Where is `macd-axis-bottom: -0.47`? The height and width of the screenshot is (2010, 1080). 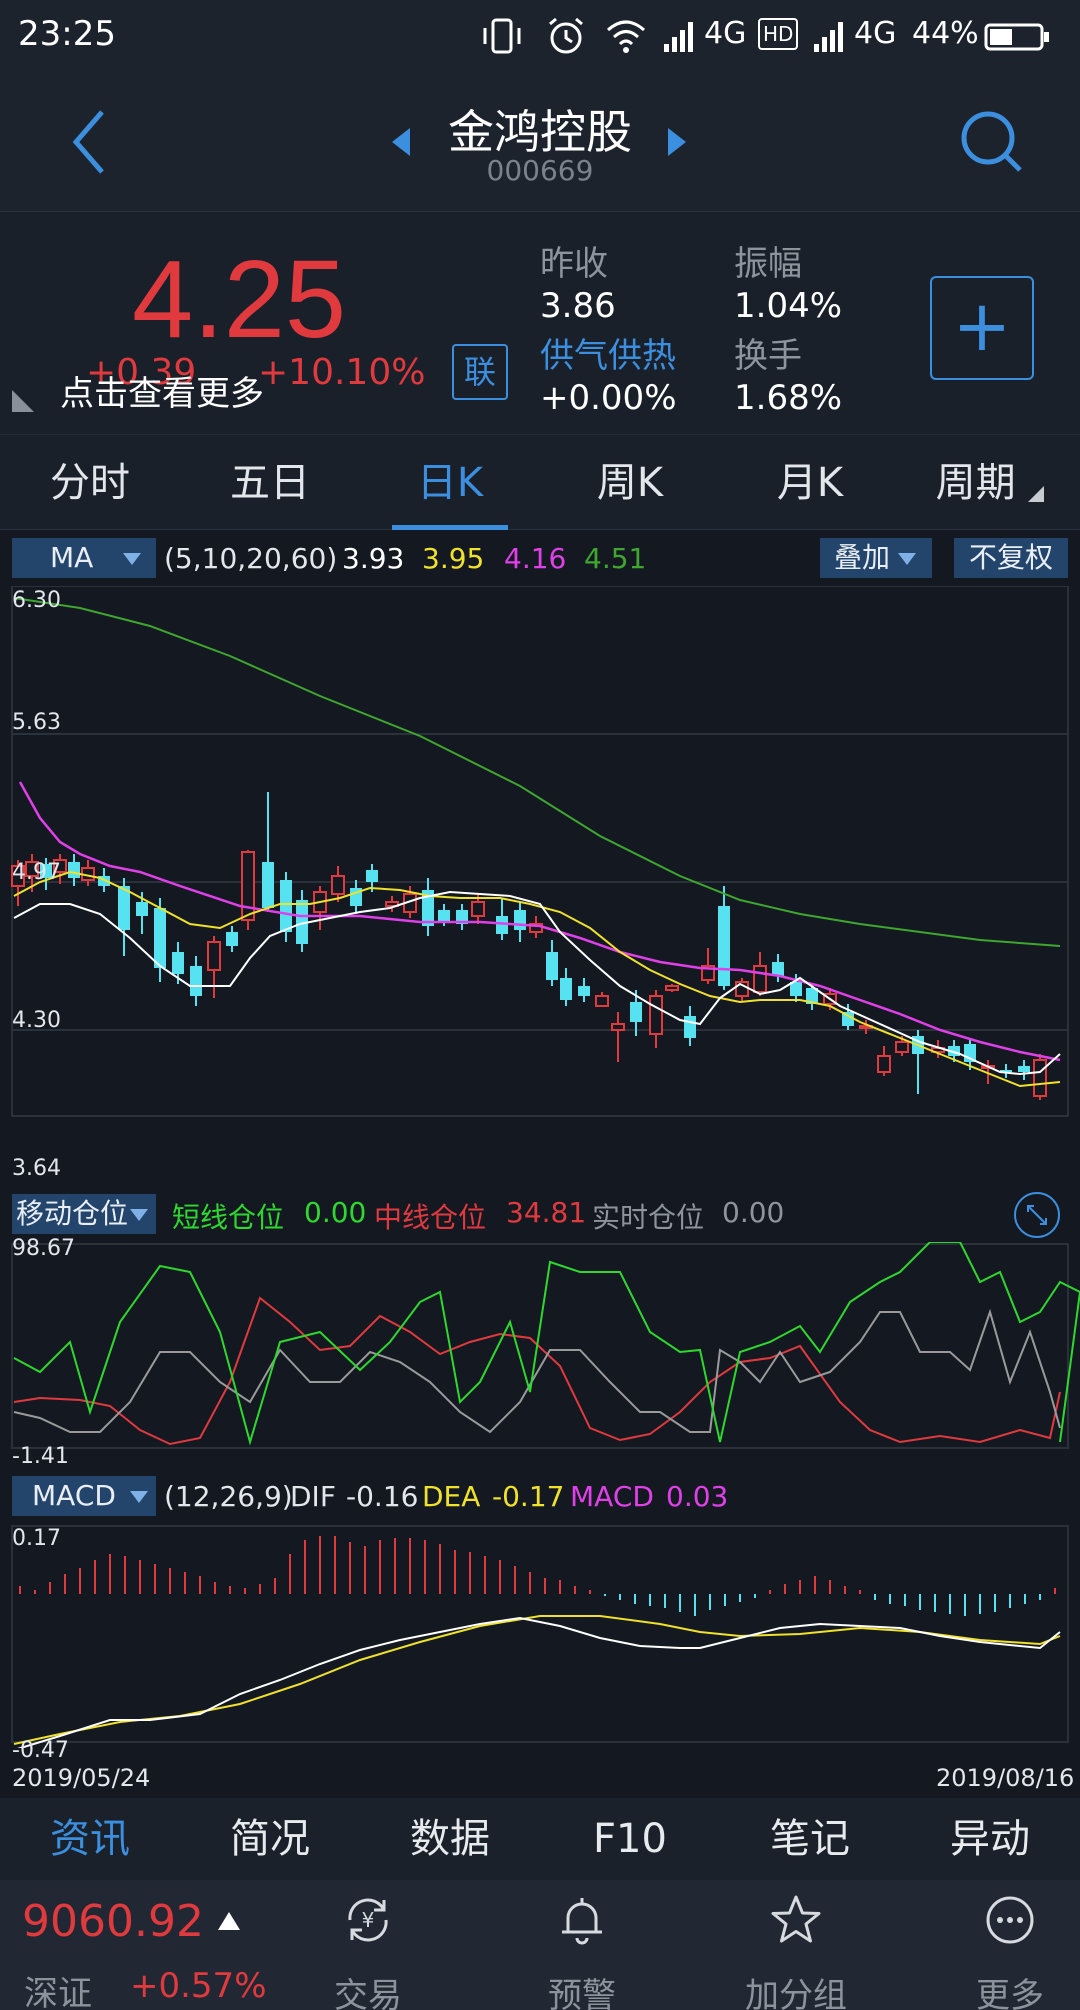 macd-axis-bottom: -0.47 is located at coordinates (40, 1750).